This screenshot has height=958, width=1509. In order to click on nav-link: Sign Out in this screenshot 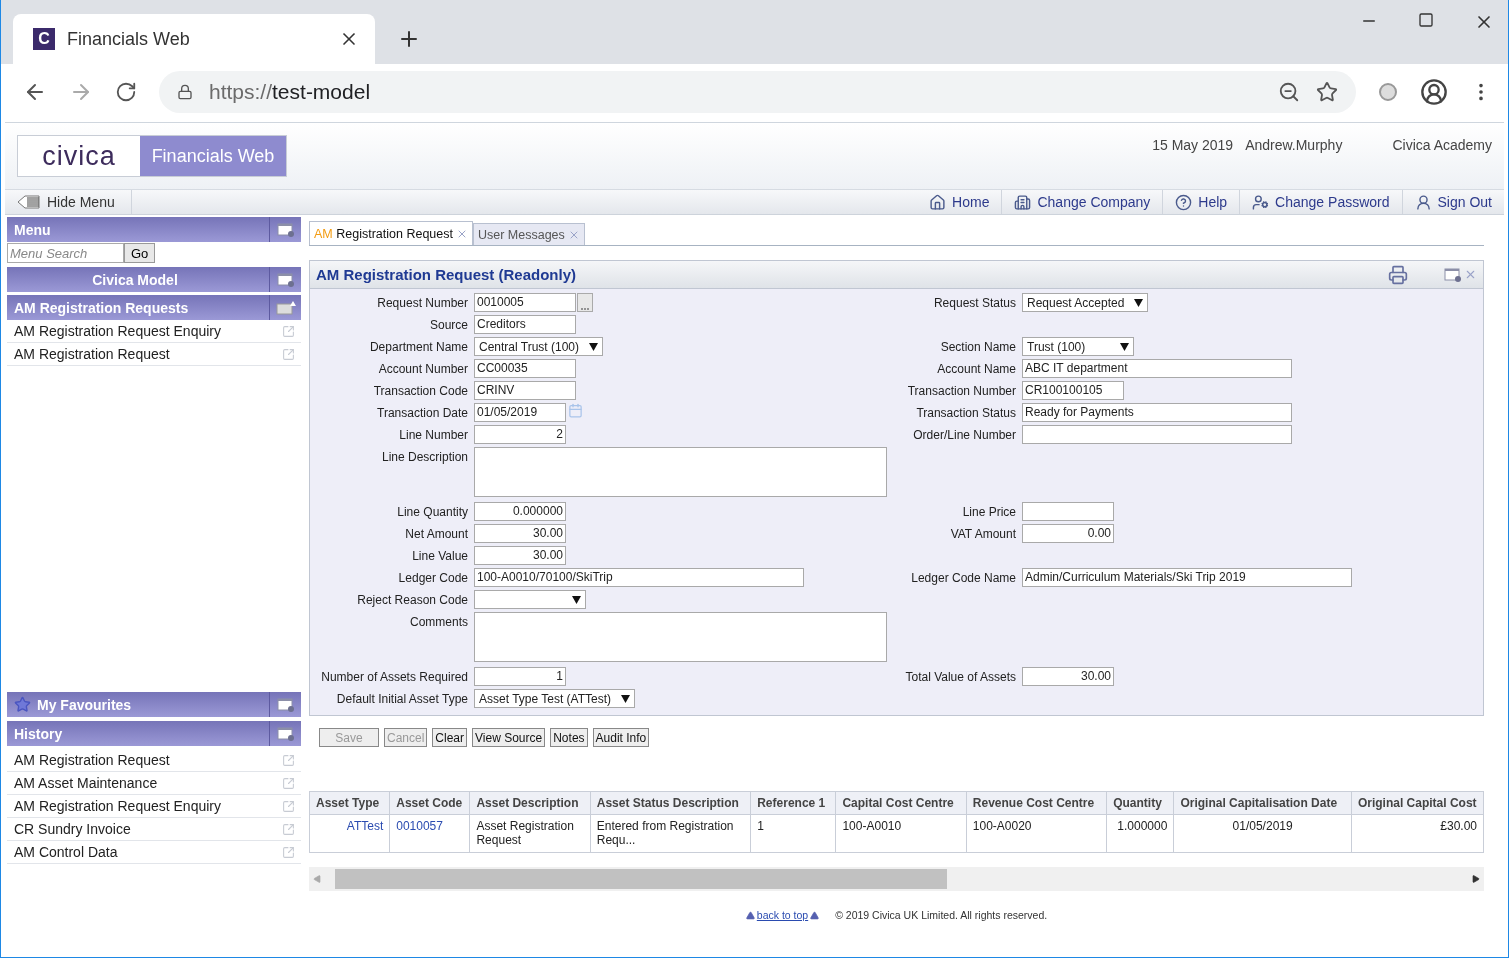, I will do `click(1453, 202)`.